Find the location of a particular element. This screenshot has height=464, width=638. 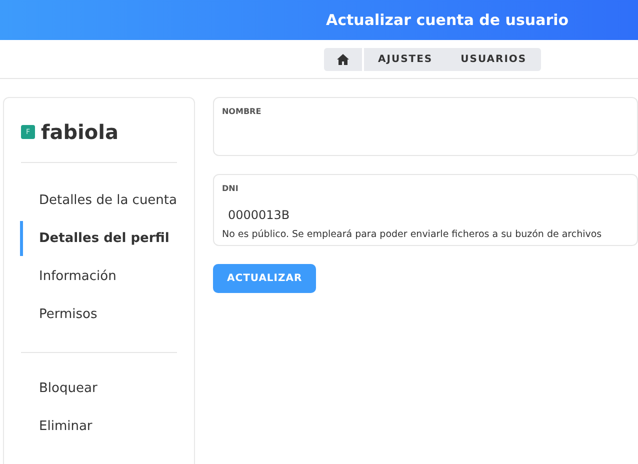

sidebar-item: Información is located at coordinates (98, 276).